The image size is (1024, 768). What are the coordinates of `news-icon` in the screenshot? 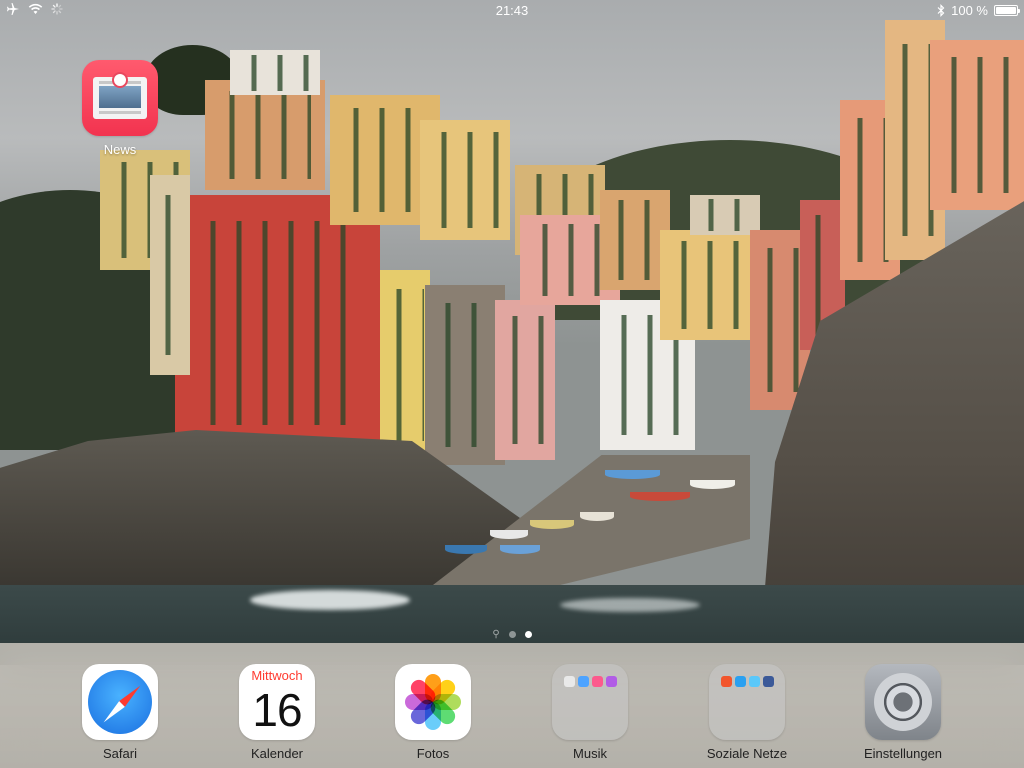 It's located at (120, 98).